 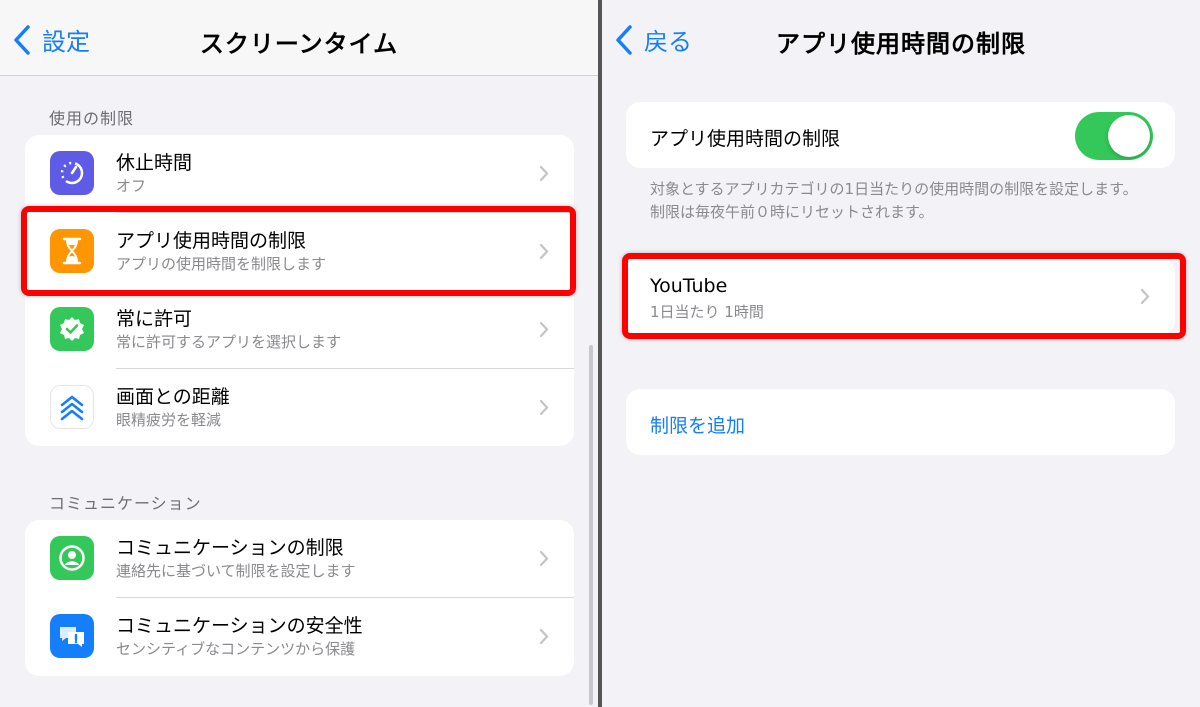 I want to click on row-subtitle: センシティブなコンテンツから保護, so click(x=236, y=649).